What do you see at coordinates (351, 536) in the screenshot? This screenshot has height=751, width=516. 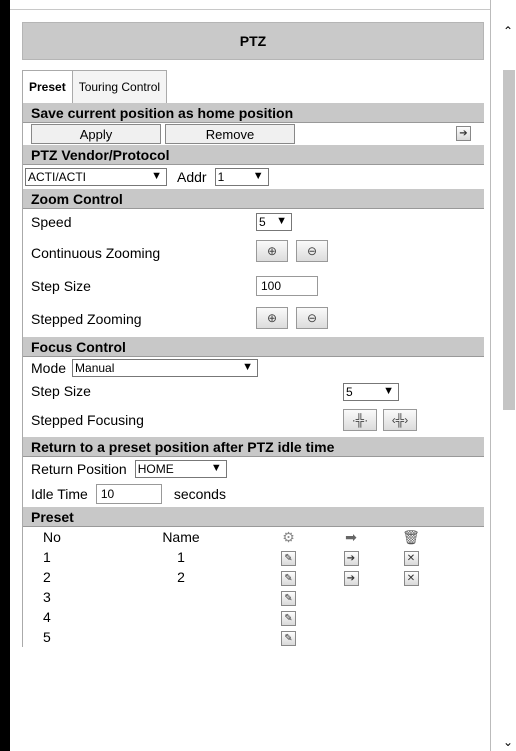 I see `goto-arrow-icon: ➡` at bounding box center [351, 536].